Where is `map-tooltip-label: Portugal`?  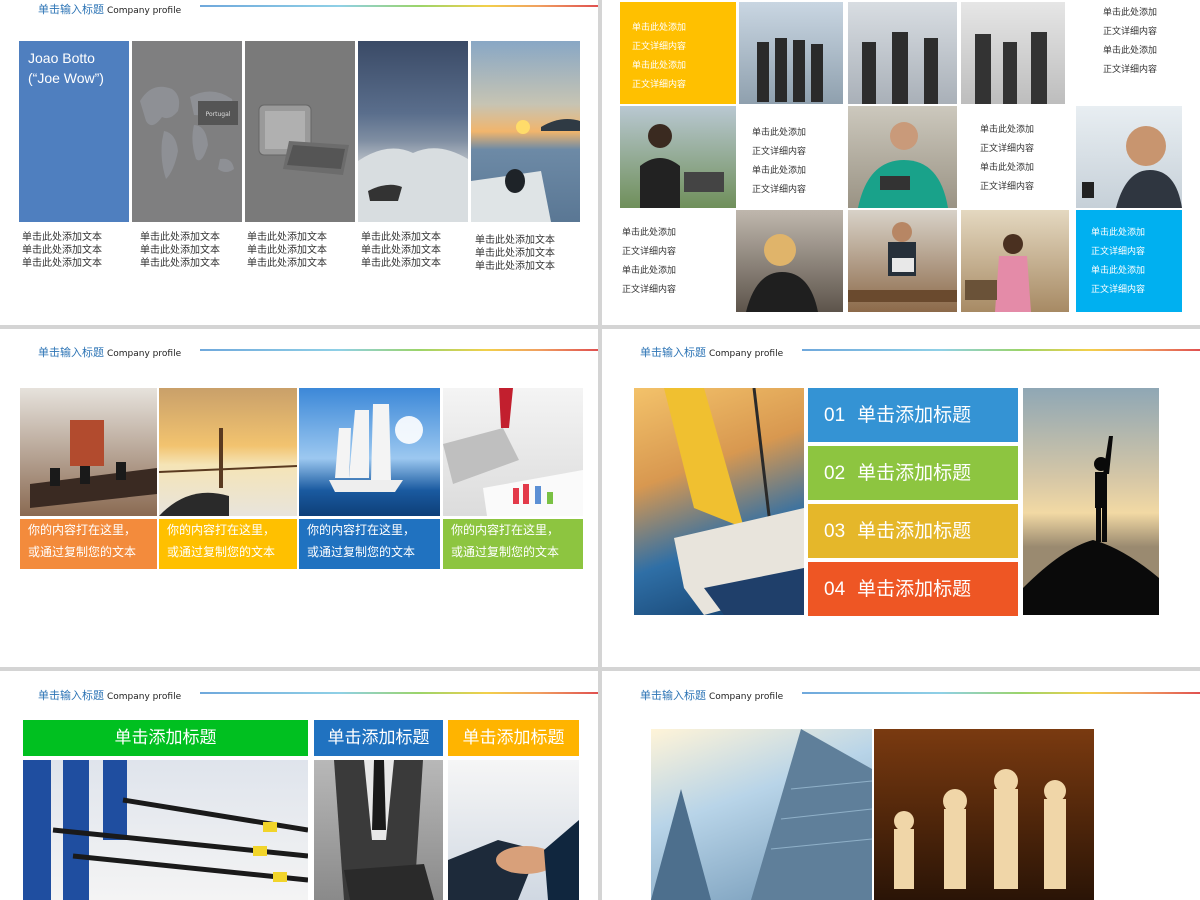
map-tooltip-label: Portugal is located at coordinates (218, 114).